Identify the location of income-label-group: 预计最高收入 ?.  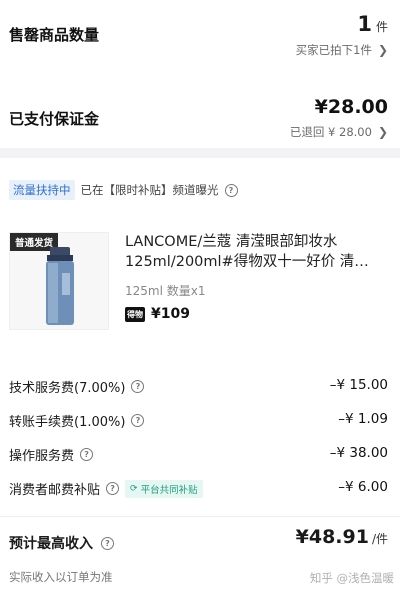
(61, 543).